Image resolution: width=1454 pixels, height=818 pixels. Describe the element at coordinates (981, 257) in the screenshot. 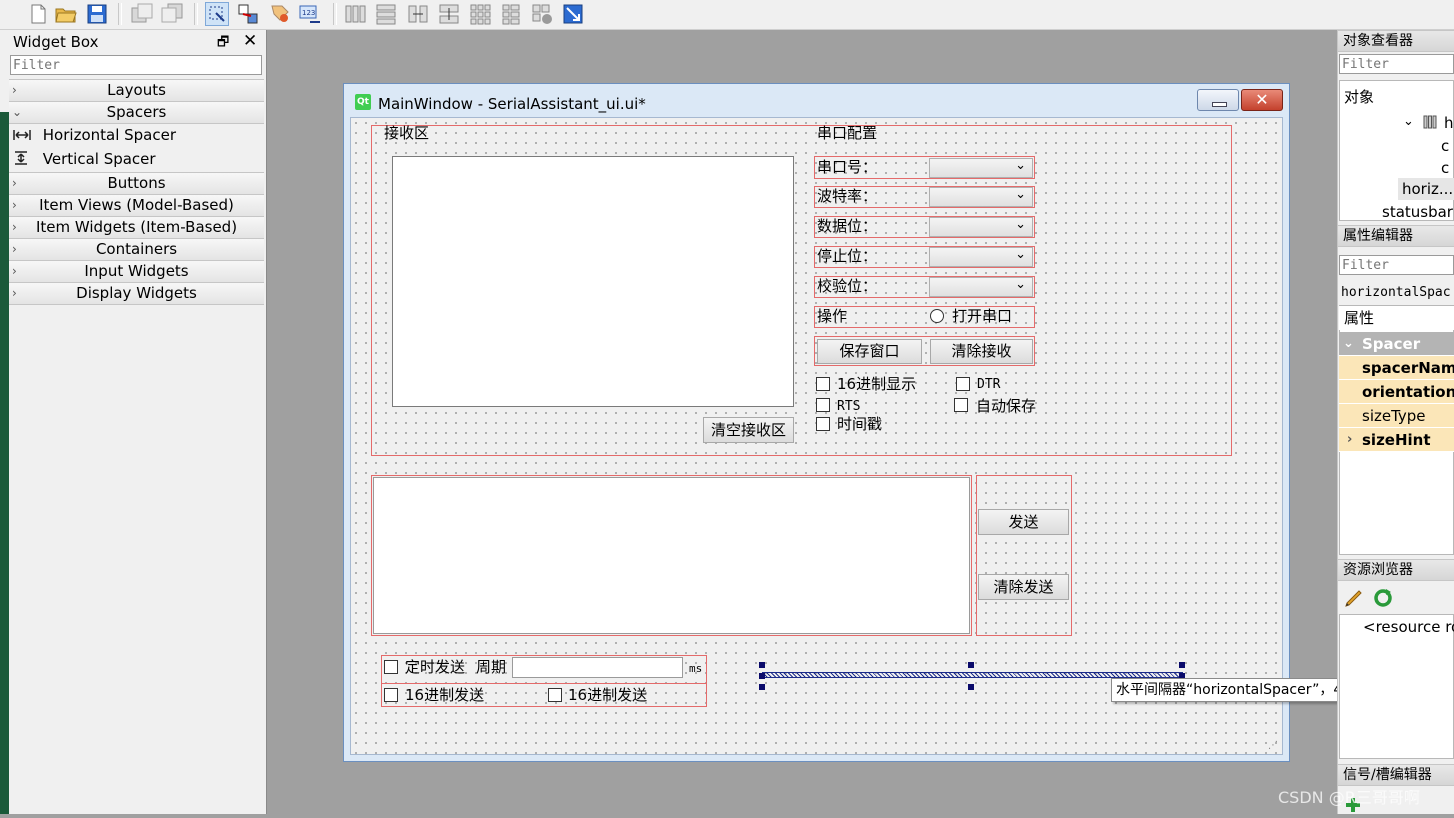

I see `stopbits-combo: ⌄` at that location.